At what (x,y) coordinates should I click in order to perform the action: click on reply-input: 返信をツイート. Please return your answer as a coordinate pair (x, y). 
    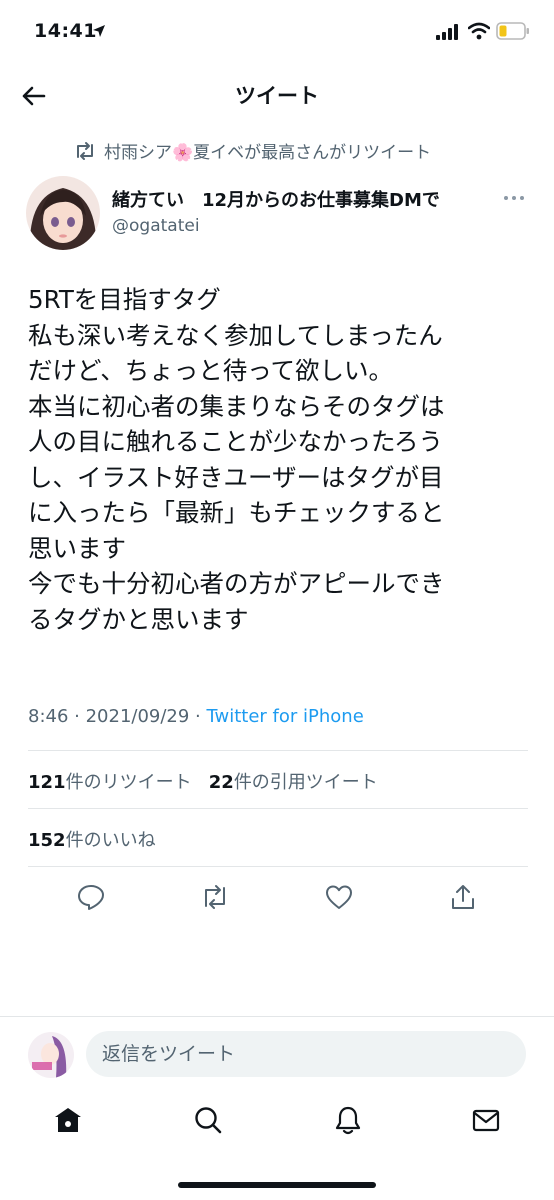
    Looking at the image, I should click on (306, 1054).